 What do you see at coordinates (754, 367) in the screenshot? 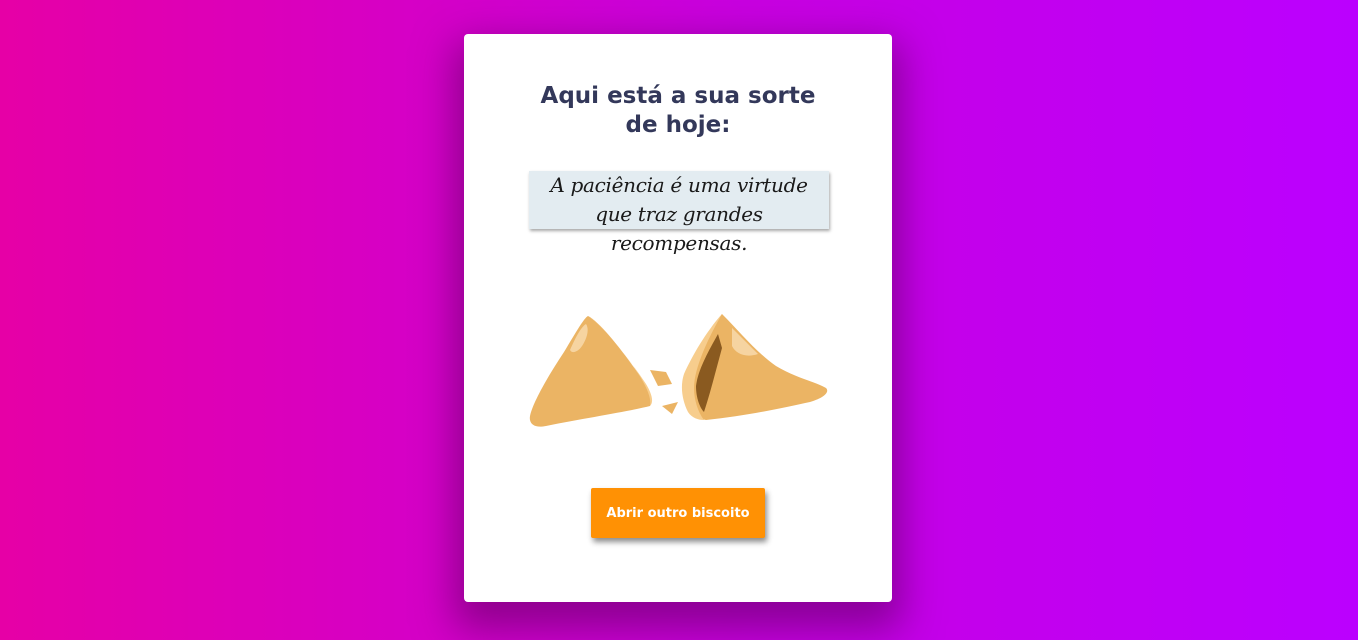
I see `cookie-right-half-icon` at bounding box center [754, 367].